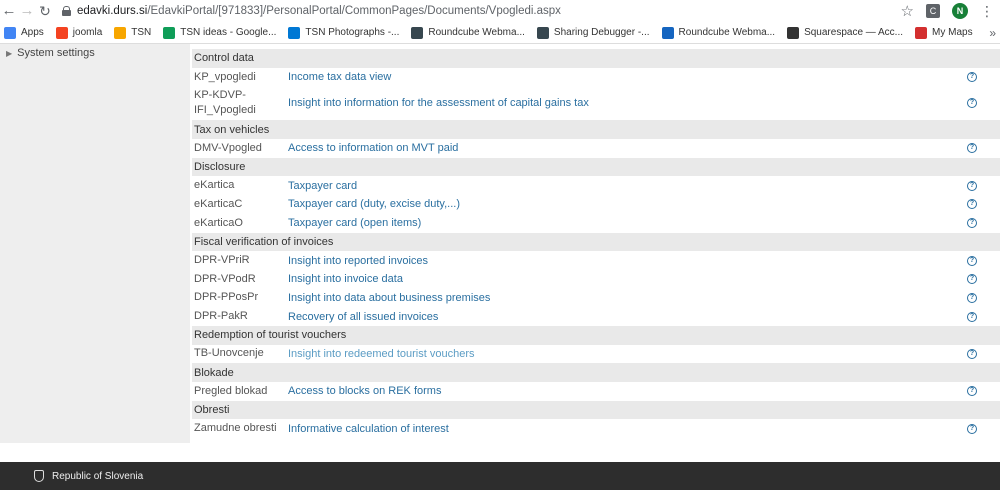 The height and width of the screenshot is (490, 1000). What do you see at coordinates (542, 32) in the screenshot?
I see `facebook-debug-icon` at bounding box center [542, 32].